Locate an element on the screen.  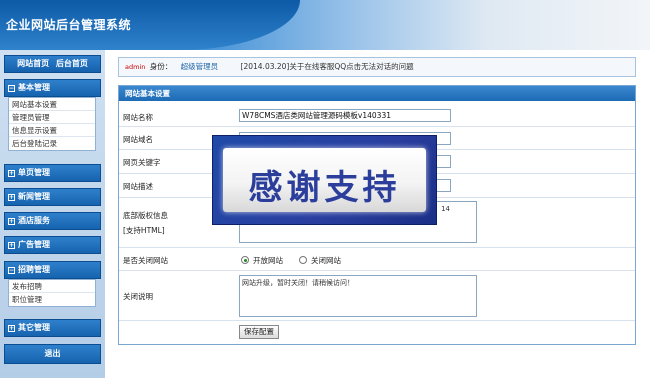
app-title: 企业网站后台管理系统 is located at coordinates (69, 25).